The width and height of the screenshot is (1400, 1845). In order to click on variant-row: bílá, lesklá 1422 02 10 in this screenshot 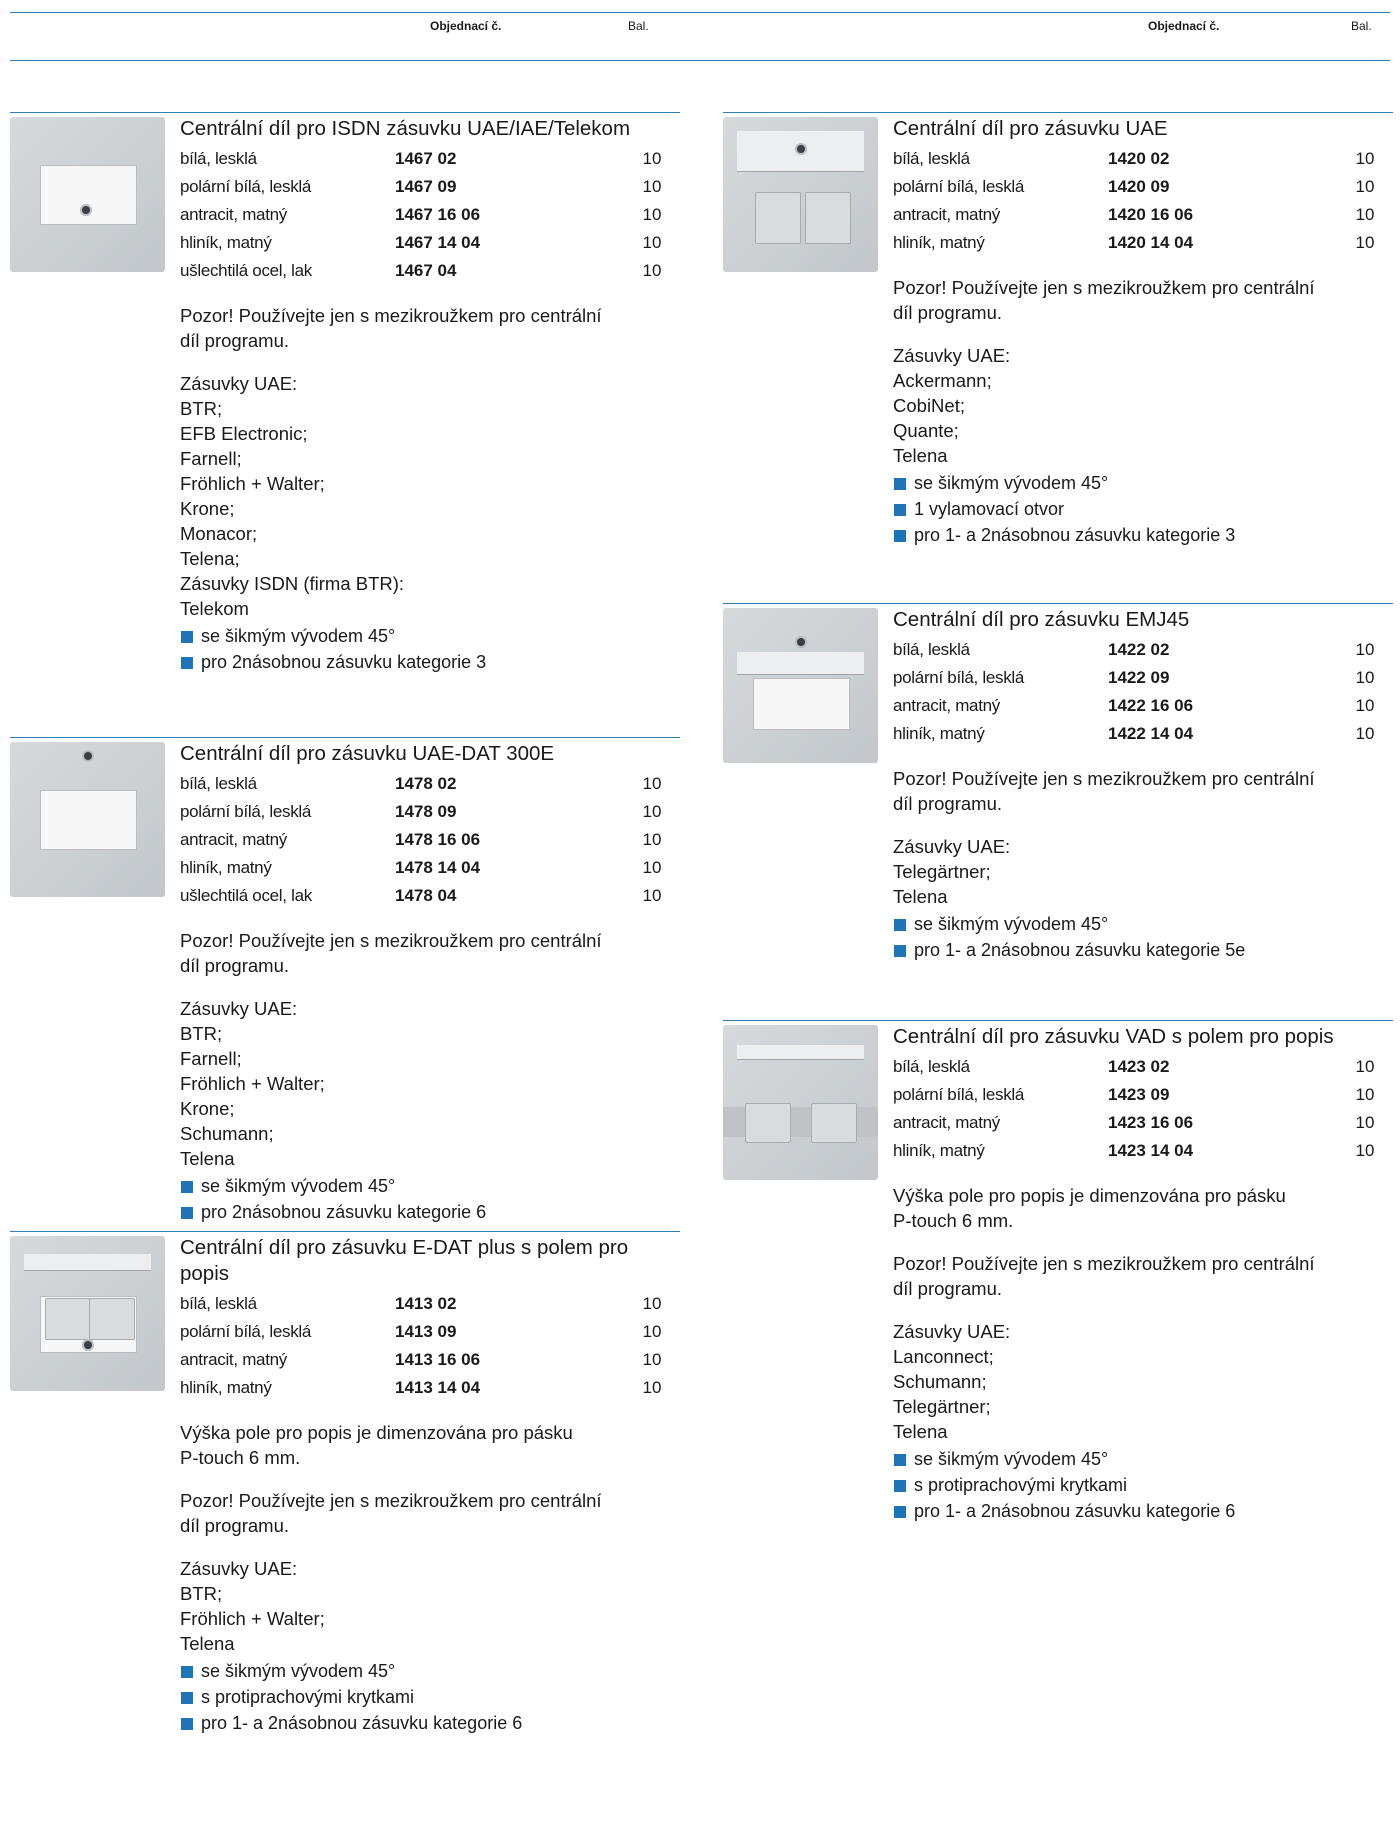, I will do `click(1141, 650)`.